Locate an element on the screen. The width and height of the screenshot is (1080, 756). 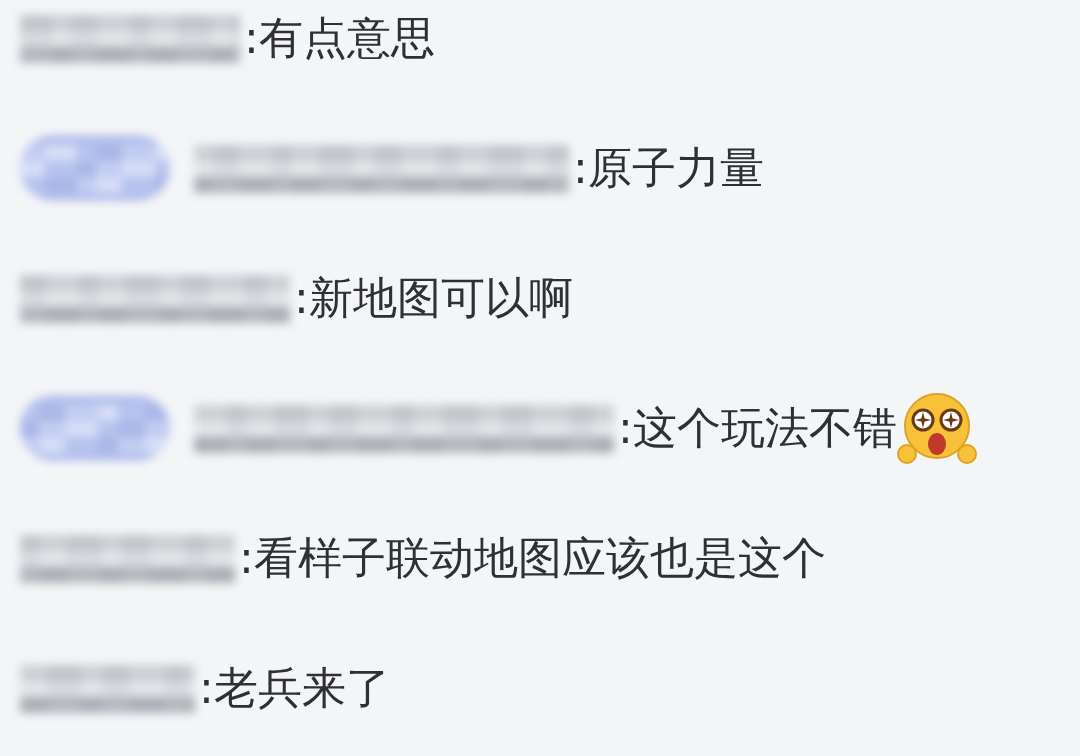
comment-text: :看样子联动地图应该也是这个 is located at coordinates (532, 557).